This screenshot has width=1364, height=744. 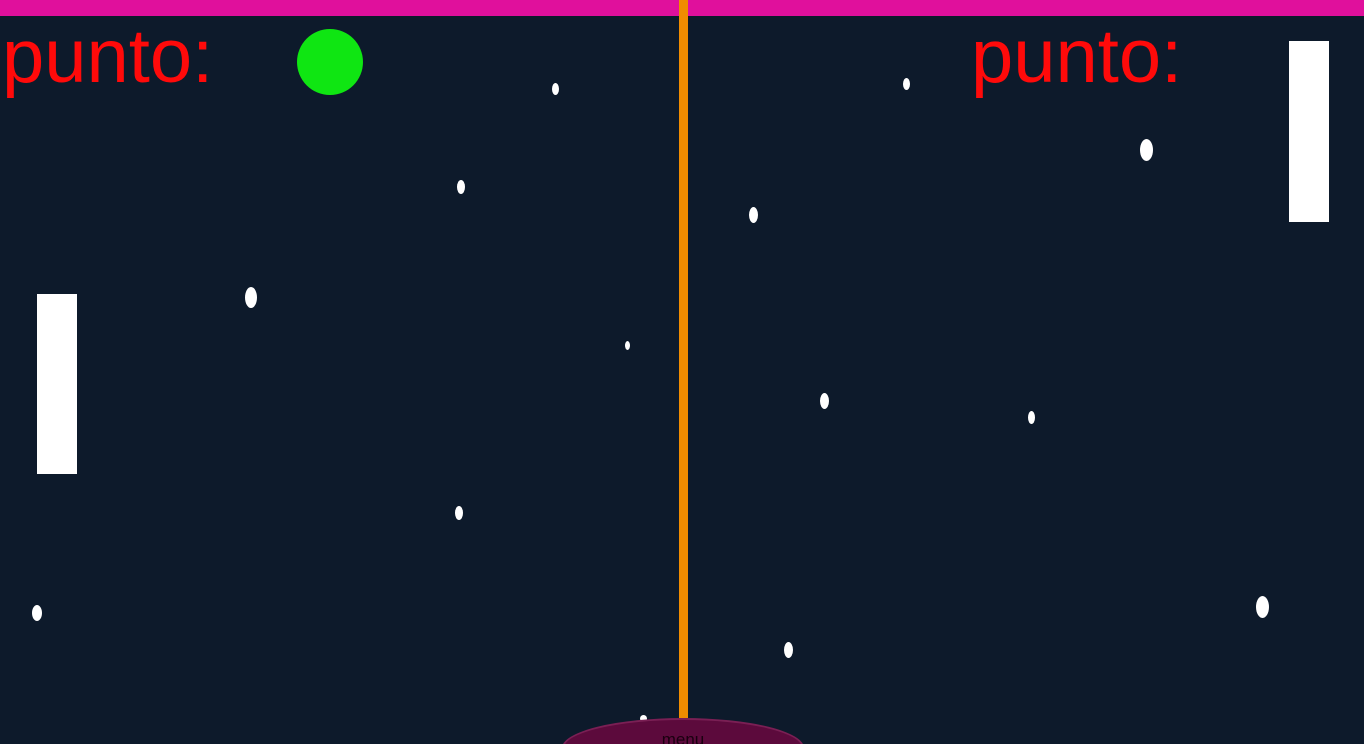 I want to click on paddle-right, so click(x=1309, y=131).